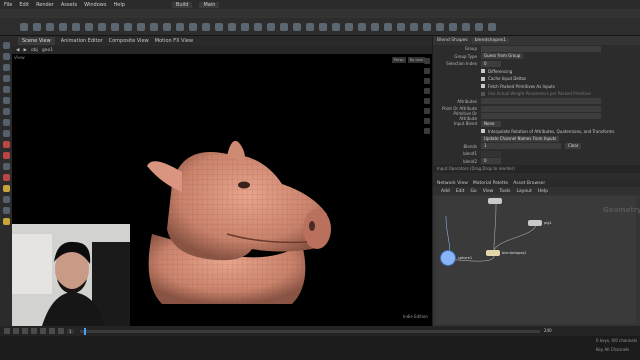 This screenshot has height=360, width=640. I want to click on param-group-type-menu: Guess from Group, so click(502, 56).